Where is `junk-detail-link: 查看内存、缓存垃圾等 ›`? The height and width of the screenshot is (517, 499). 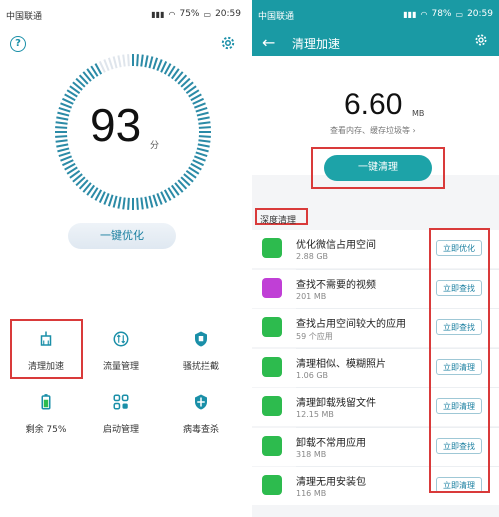 junk-detail-link: 查看内存、缓存垃圾等 › is located at coordinates (373, 130).